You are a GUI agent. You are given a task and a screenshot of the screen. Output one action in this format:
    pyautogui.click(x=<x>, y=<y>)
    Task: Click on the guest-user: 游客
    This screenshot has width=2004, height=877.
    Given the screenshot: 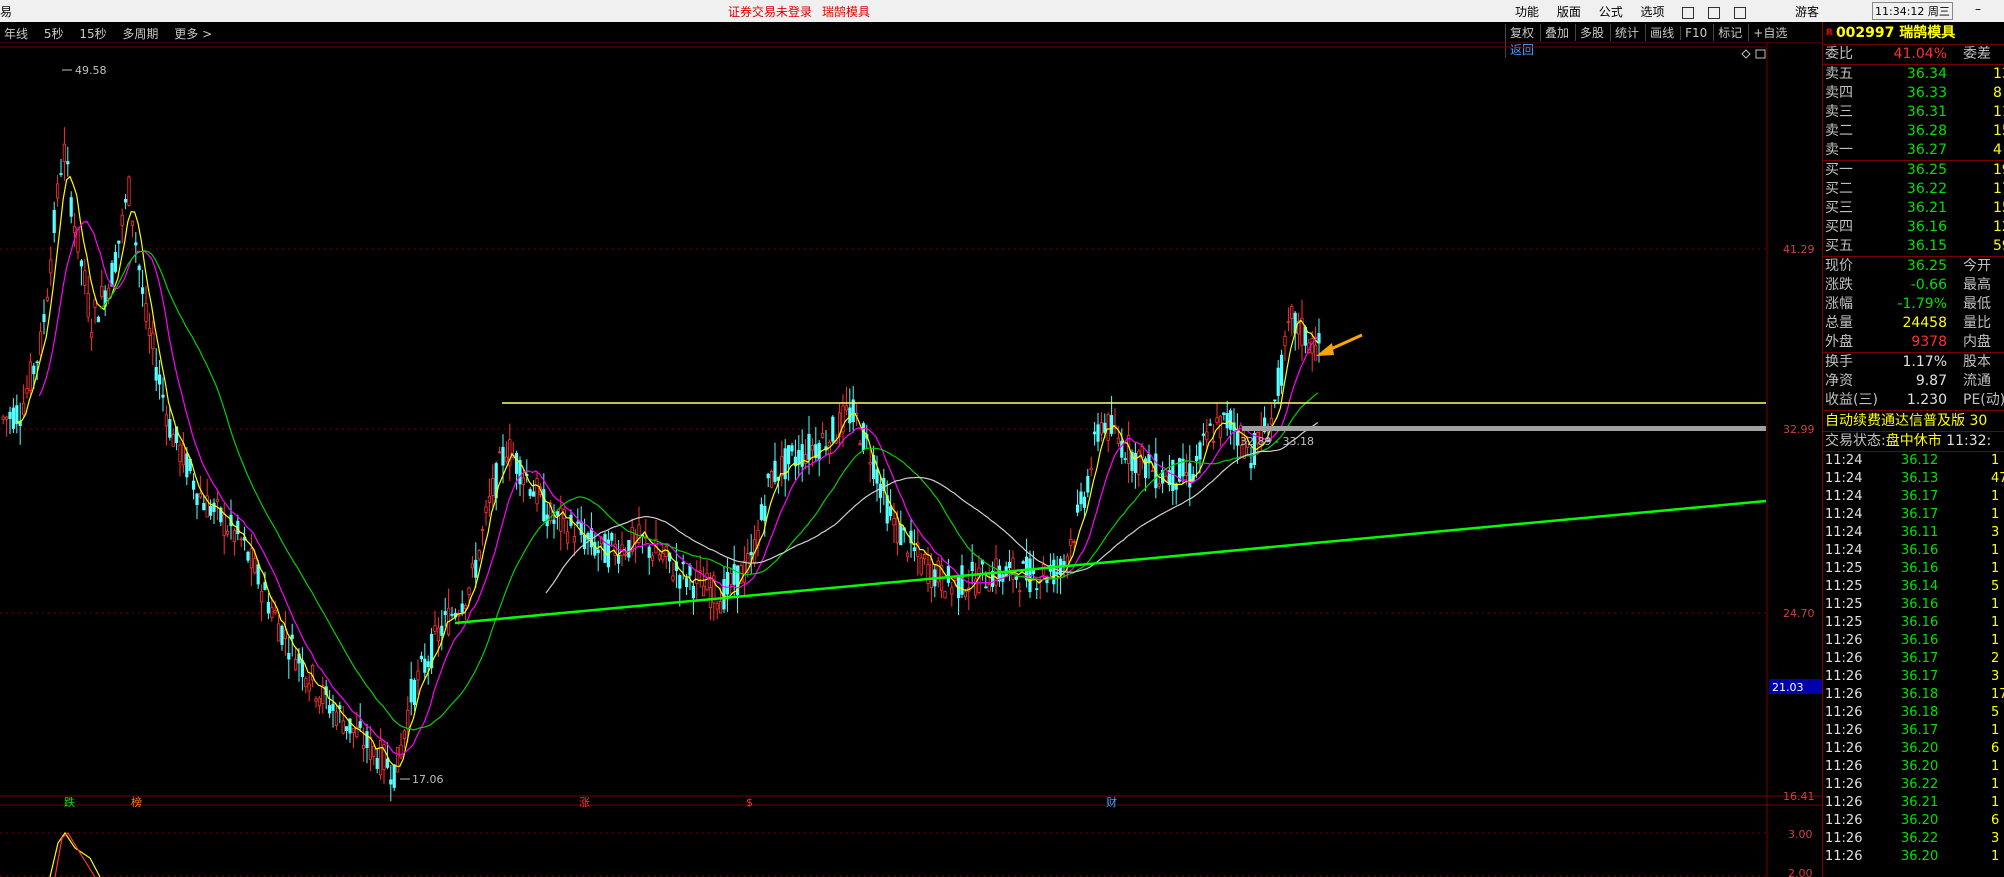 What is the action you would take?
    pyautogui.click(x=1807, y=11)
    